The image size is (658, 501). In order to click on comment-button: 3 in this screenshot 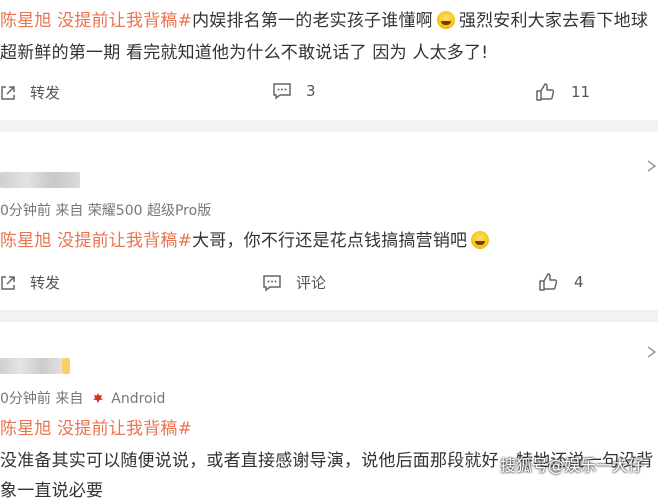, I will do `click(294, 91)`.